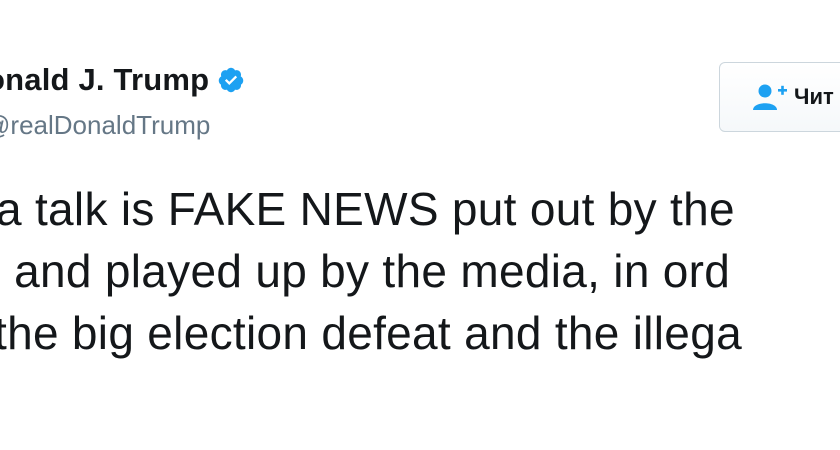  Describe the element at coordinates (367, 209) in the screenshot. I see `tweet-text-line-1: a talk is FAKE NEWS put out by the` at that location.